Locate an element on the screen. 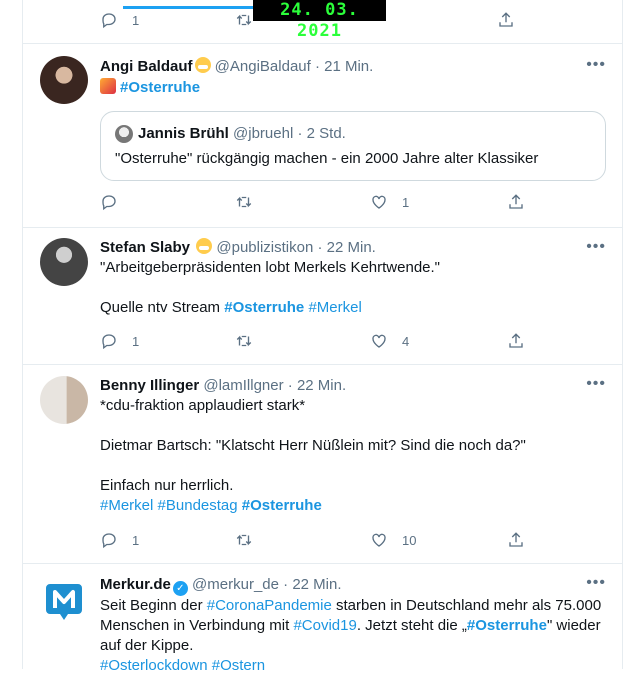  display-name: Angi Baldauf is located at coordinates (146, 66).